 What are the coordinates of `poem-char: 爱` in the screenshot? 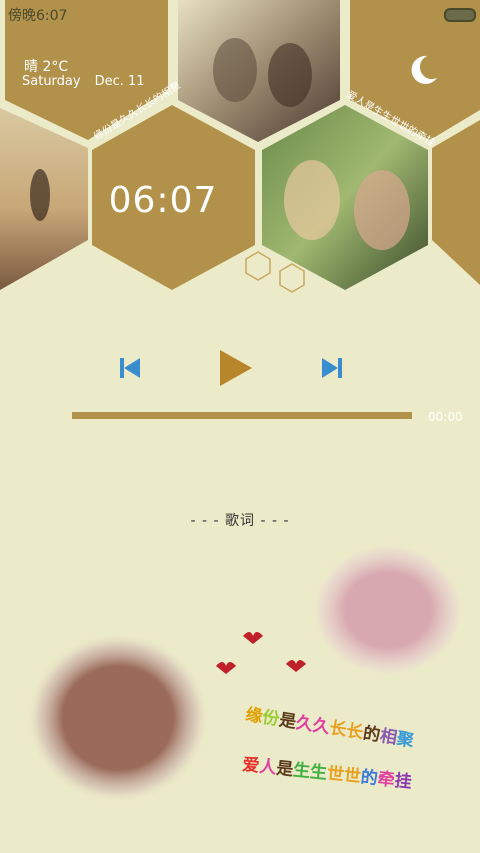 It's located at (251, 765).